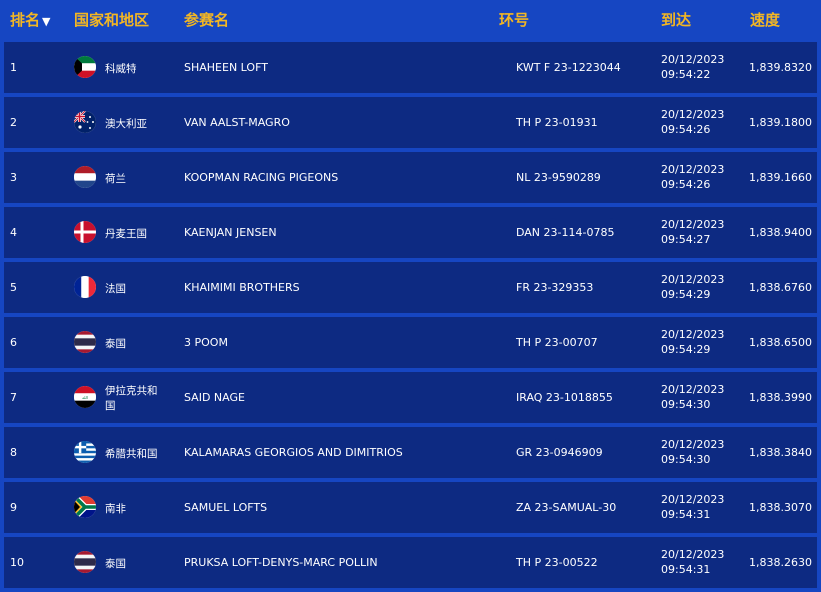 This screenshot has width=821, height=592. What do you see at coordinates (692, 287) in the screenshot?
I see `arrival-cell: 20/12/2023 09:54:29` at bounding box center [692, 287].